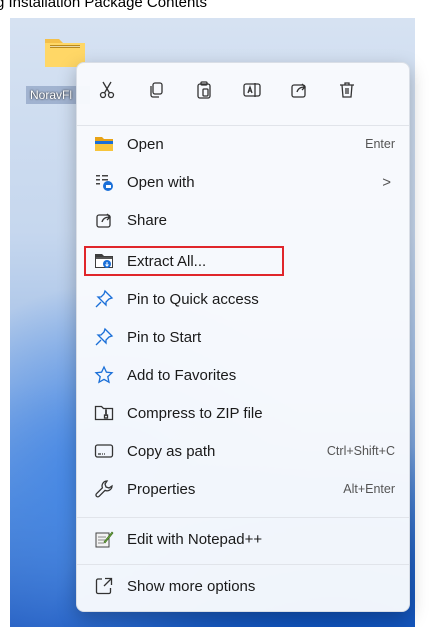 The width and height of the screenshot is (435, 627). Describe the element at coordinates (104, 144) in the screenshot. I see `folder-open-icon` at that location.